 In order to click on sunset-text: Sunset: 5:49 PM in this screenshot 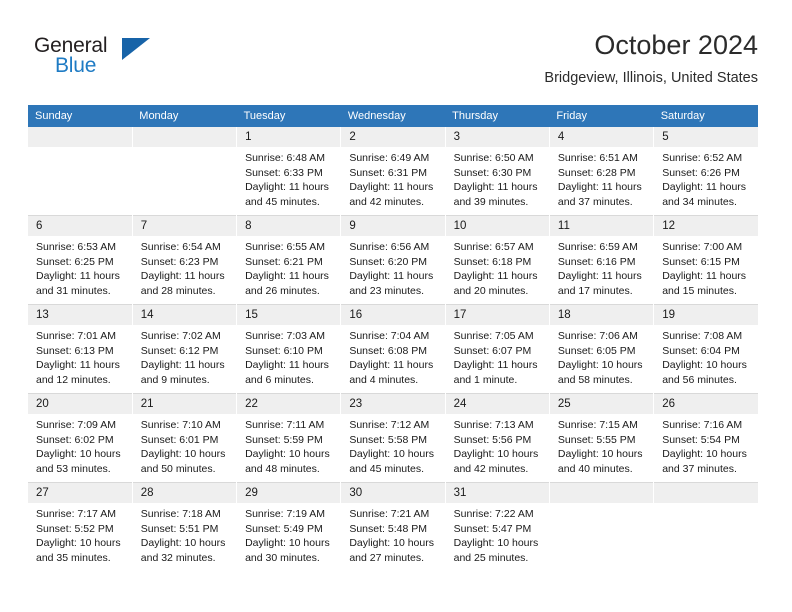, I will do `click(284, 528)`.